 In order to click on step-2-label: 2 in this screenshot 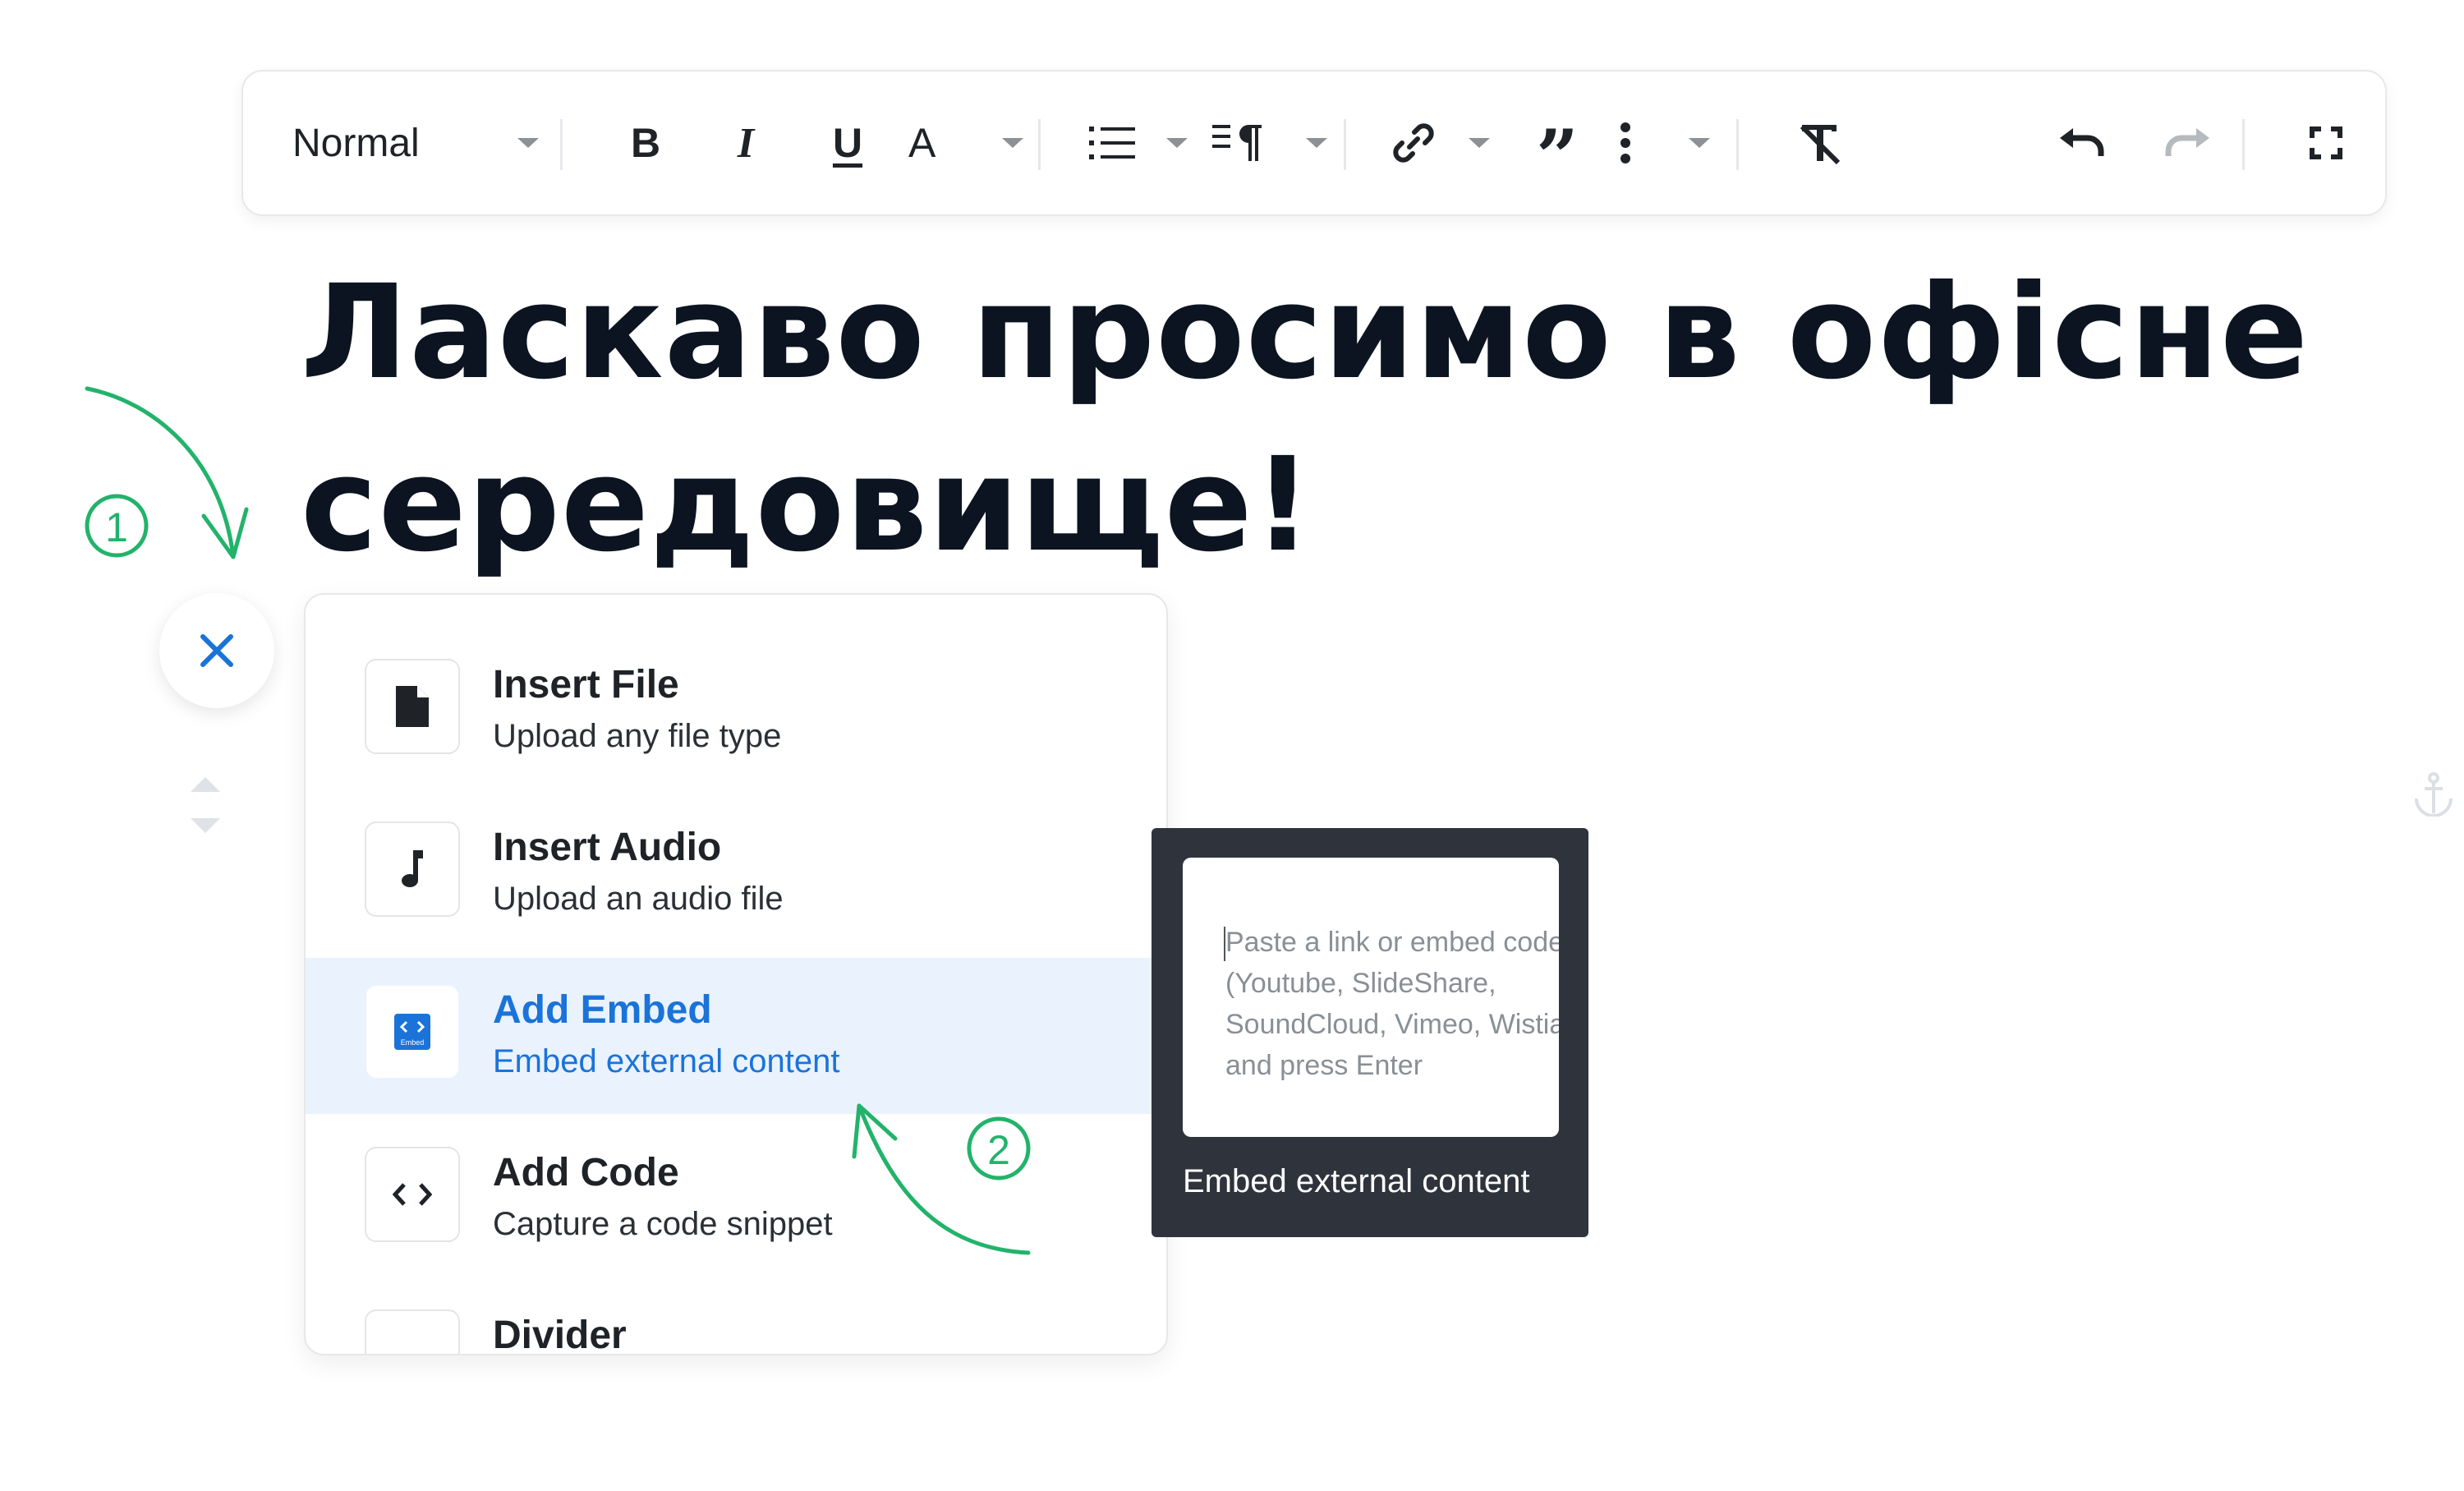, I will do `click(998, 1150)`.